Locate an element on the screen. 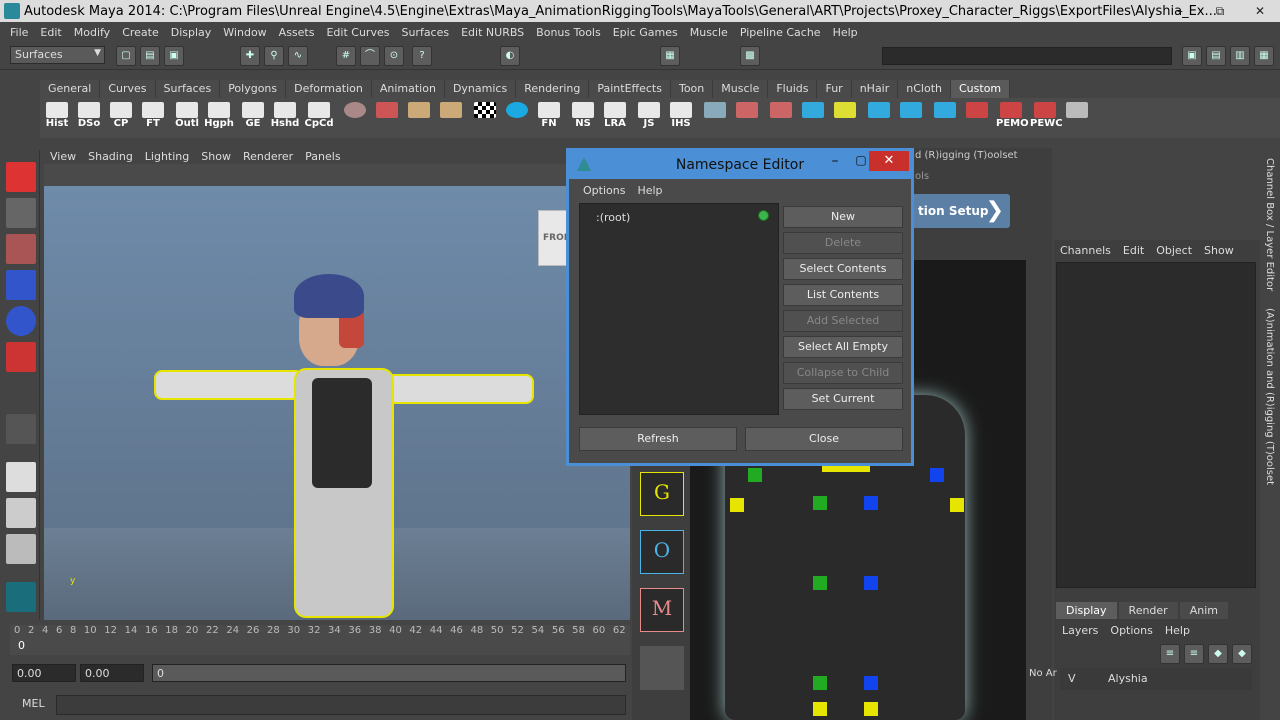 The image size is (1280, 720). shelf-btn-tile-tool is located at coordinates (451, 117).